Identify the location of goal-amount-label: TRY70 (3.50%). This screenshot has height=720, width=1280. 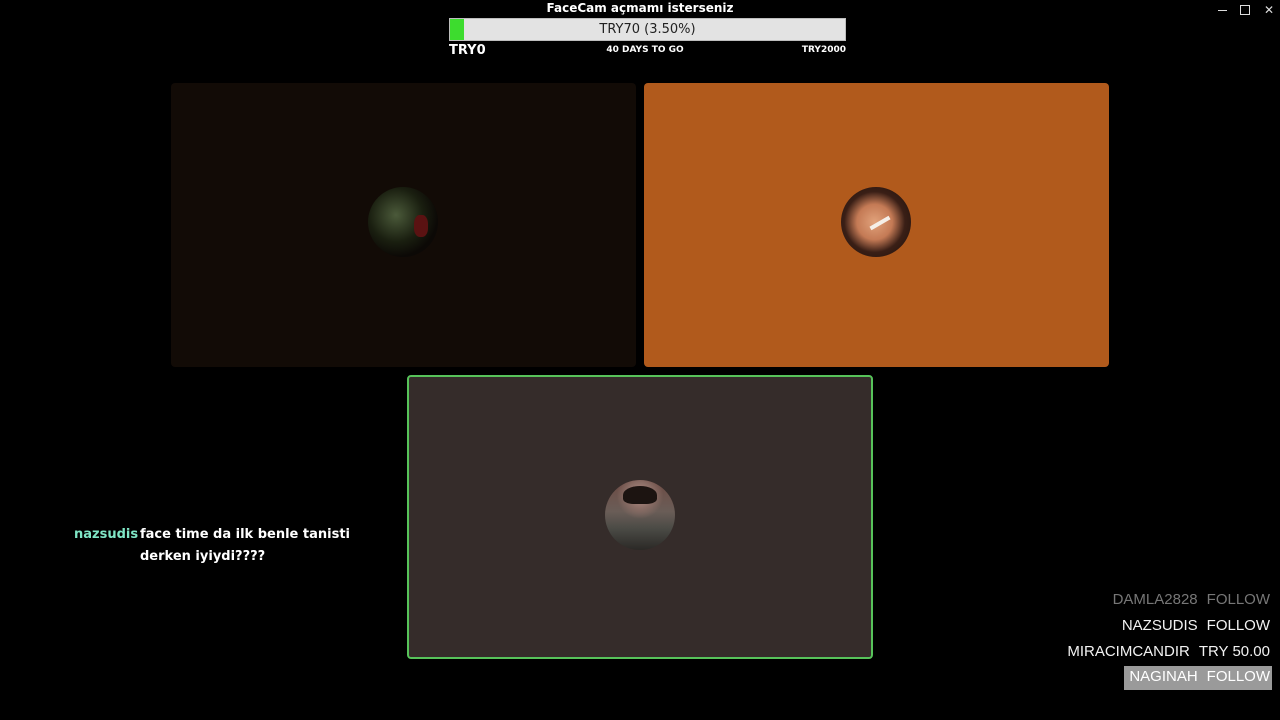
(647, 29).